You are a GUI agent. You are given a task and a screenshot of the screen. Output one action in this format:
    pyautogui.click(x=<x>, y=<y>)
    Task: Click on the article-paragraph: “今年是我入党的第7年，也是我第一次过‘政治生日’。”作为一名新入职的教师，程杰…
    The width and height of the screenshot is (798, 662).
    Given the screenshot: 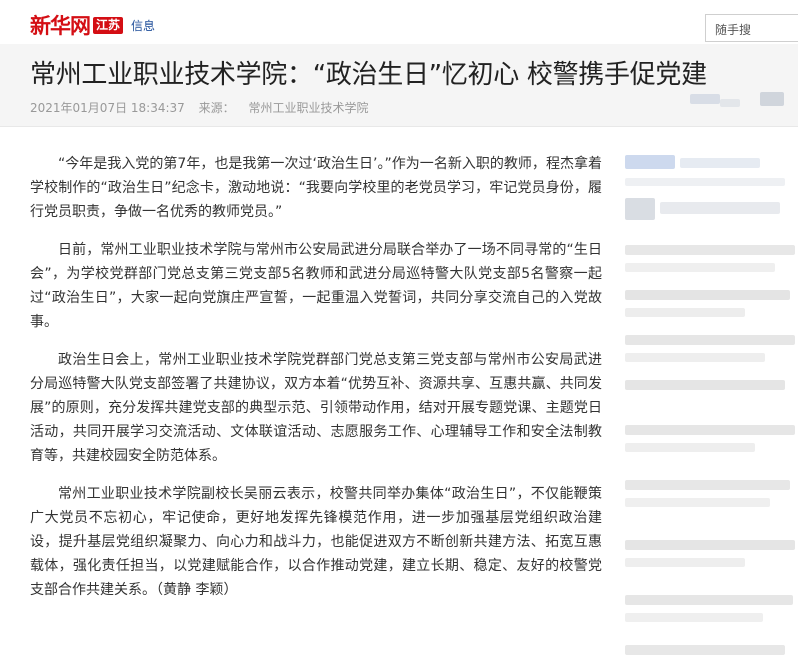 What is the action you would take?
    pyautogui.click(x=316, y=188)
    